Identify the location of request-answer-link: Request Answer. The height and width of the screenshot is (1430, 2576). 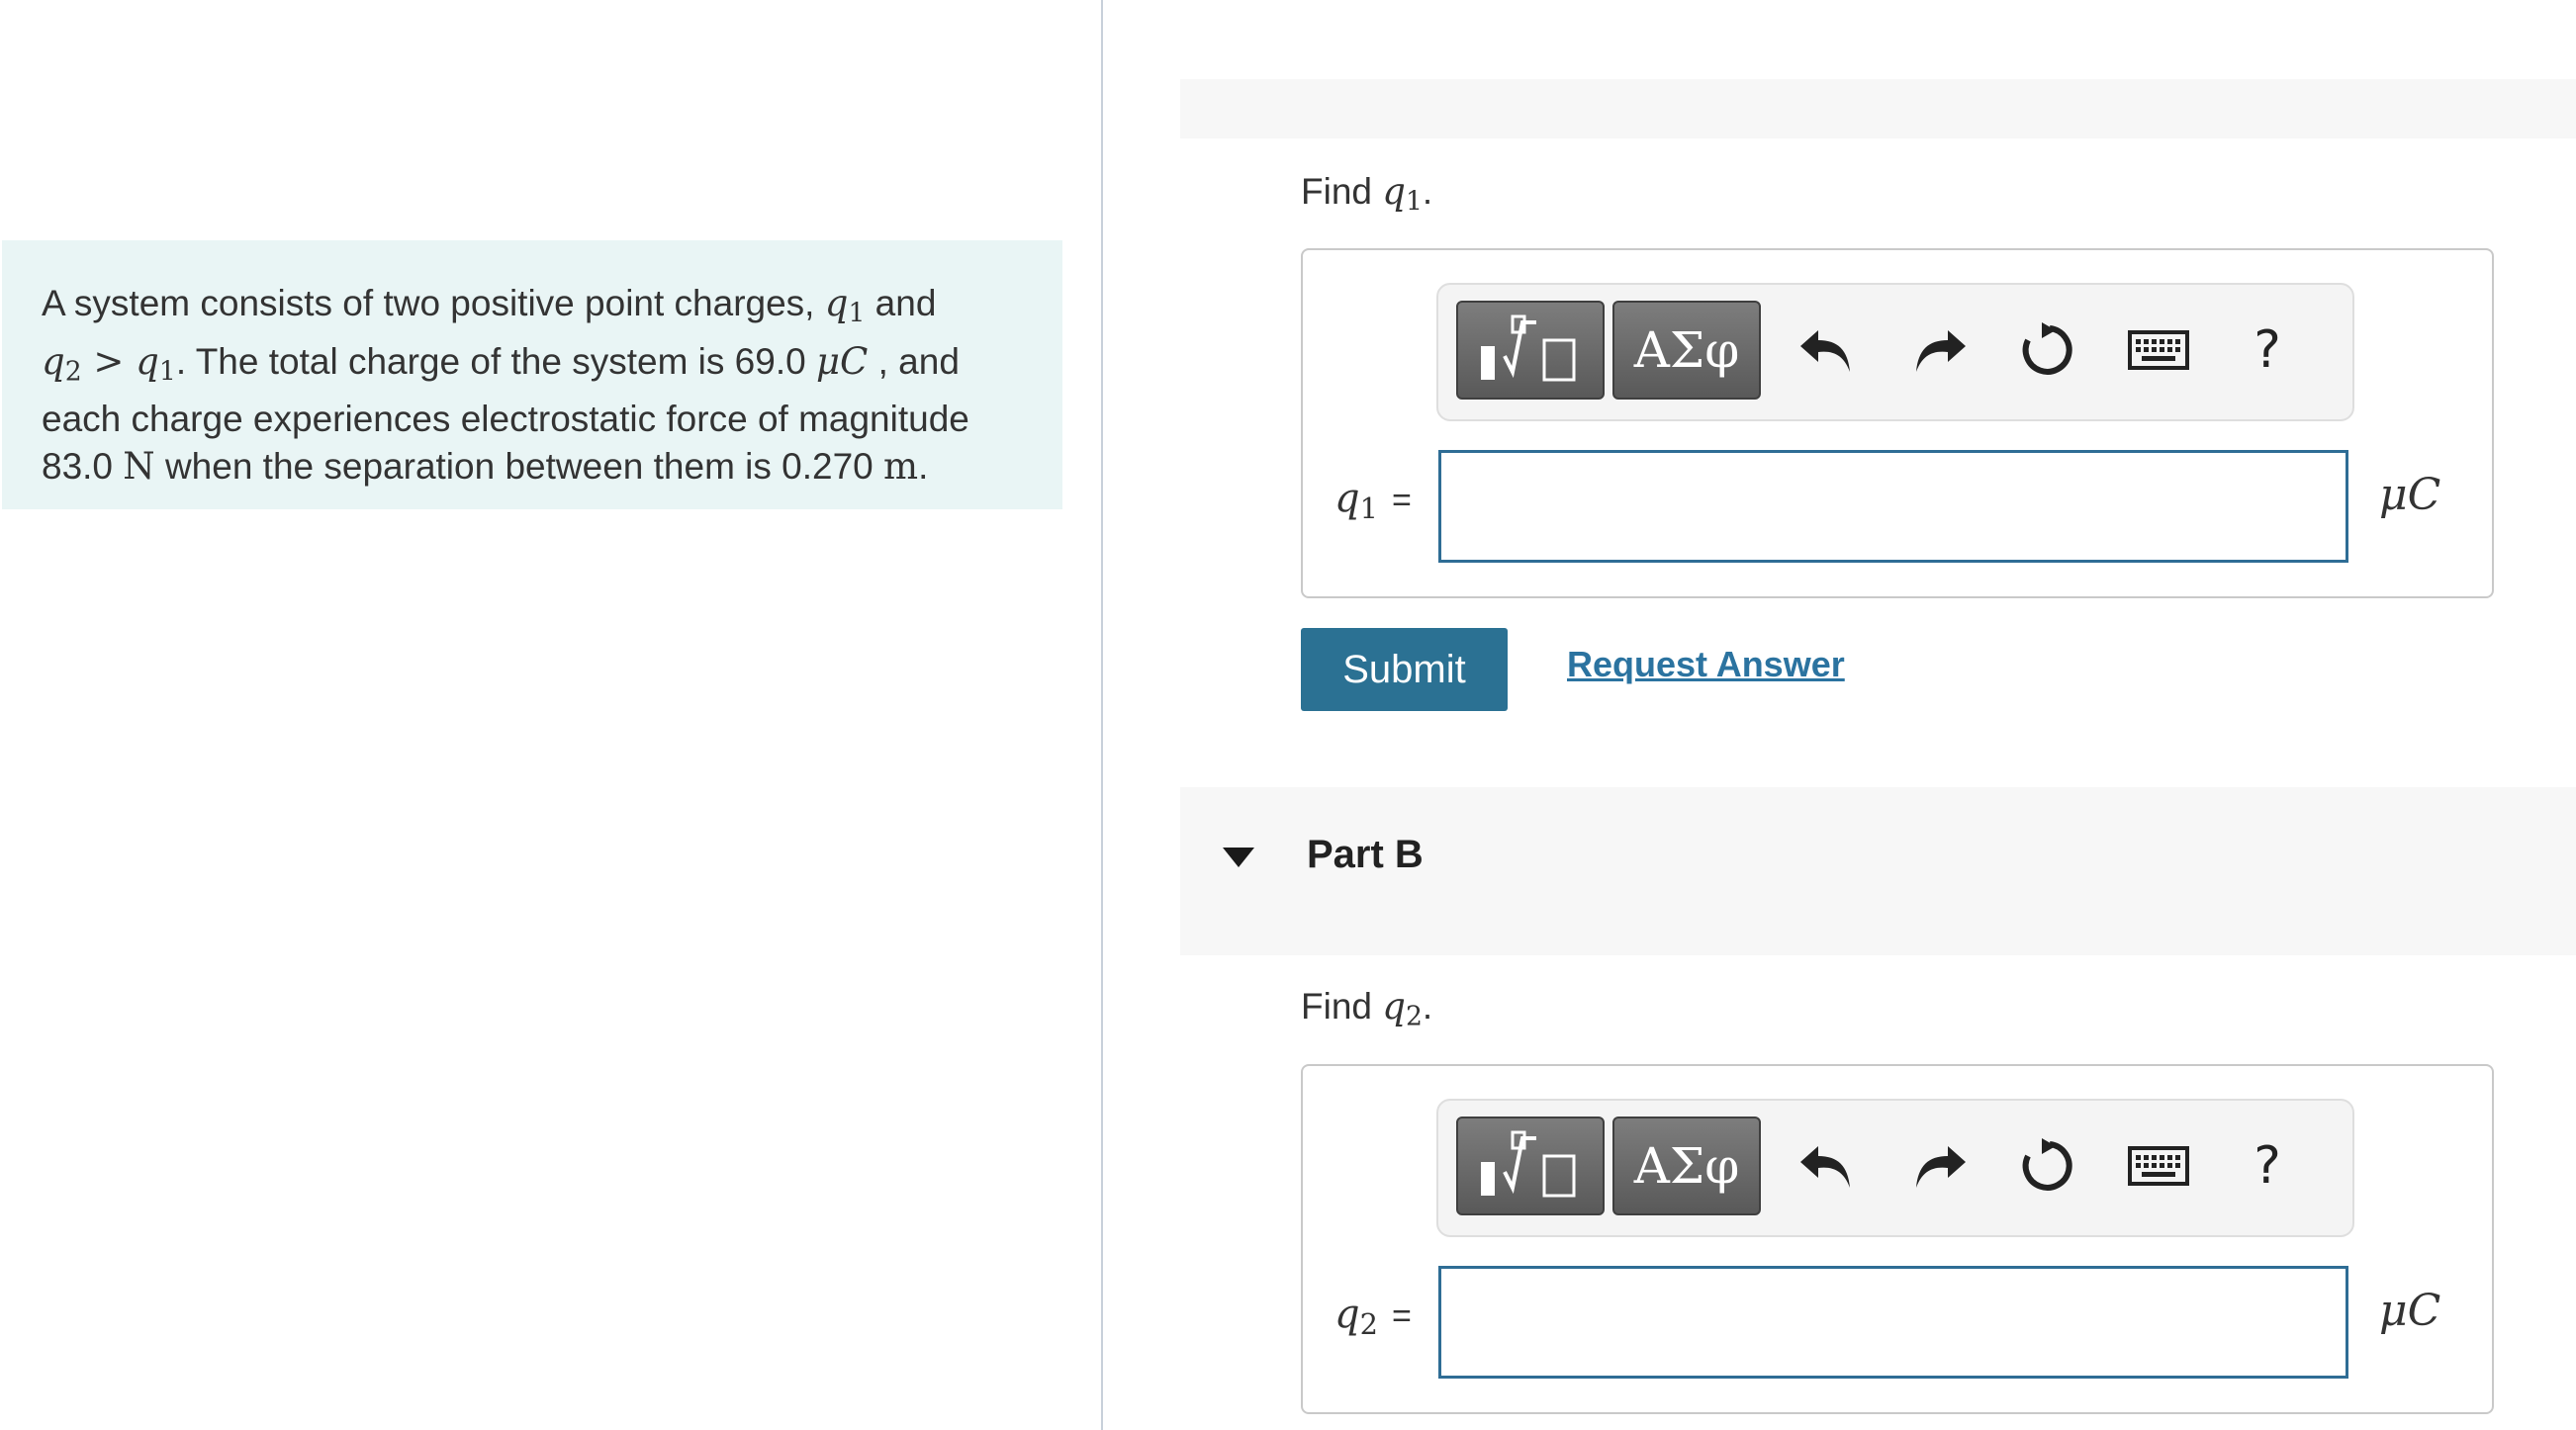
(1706, 665).